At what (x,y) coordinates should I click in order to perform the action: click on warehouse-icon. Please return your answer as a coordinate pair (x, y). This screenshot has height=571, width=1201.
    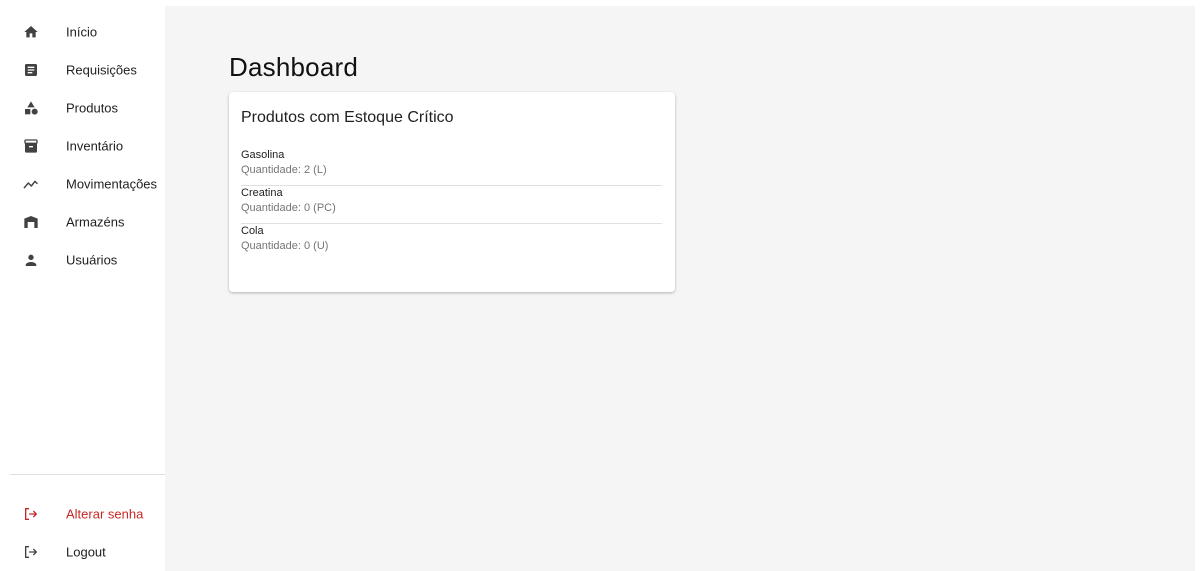
    Looking at the image, I should click on (31, 222).